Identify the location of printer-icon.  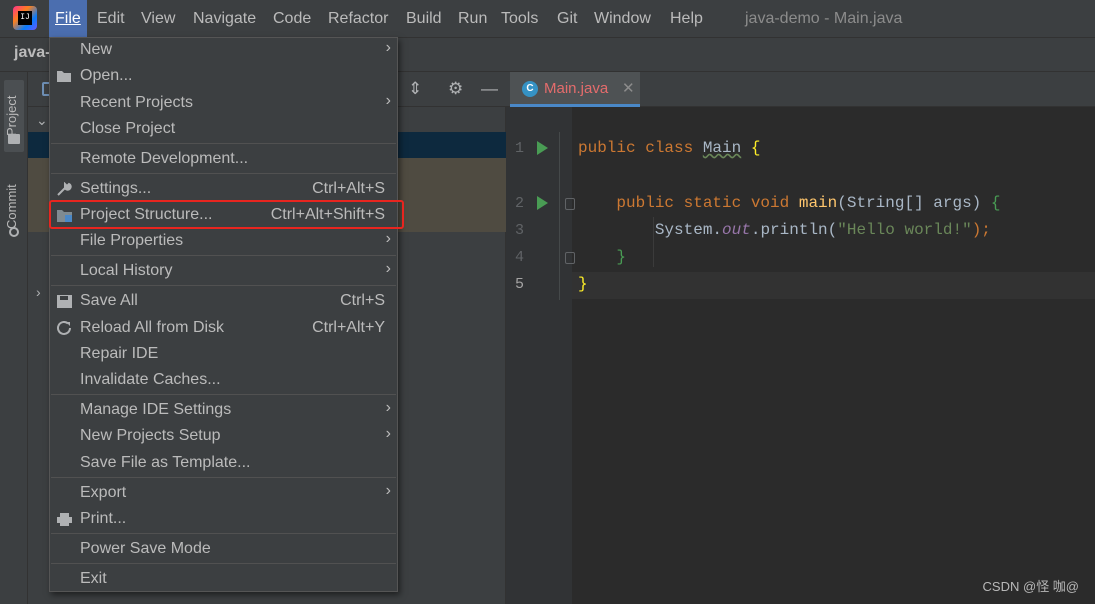
(64, 519).